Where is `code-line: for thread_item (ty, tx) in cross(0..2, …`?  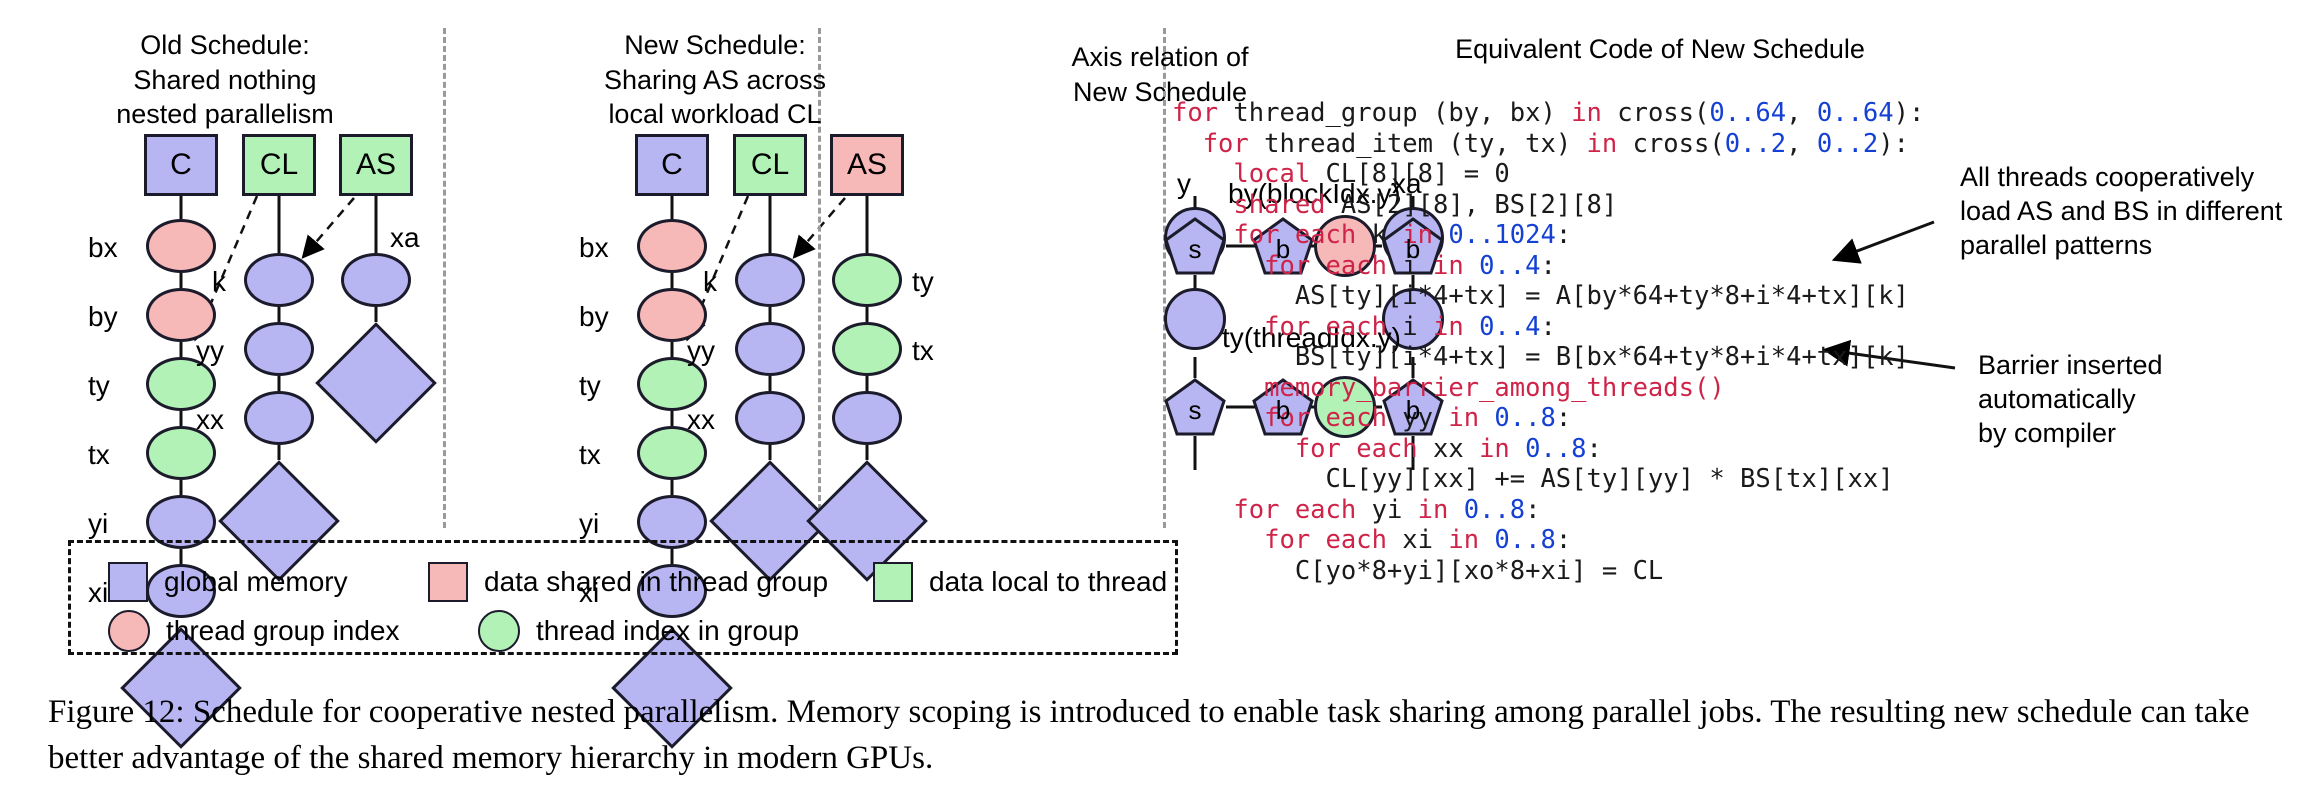
code-line: for thread_item (ty, tx) in cross(0..2, … is located at coordinates (1540, 143).